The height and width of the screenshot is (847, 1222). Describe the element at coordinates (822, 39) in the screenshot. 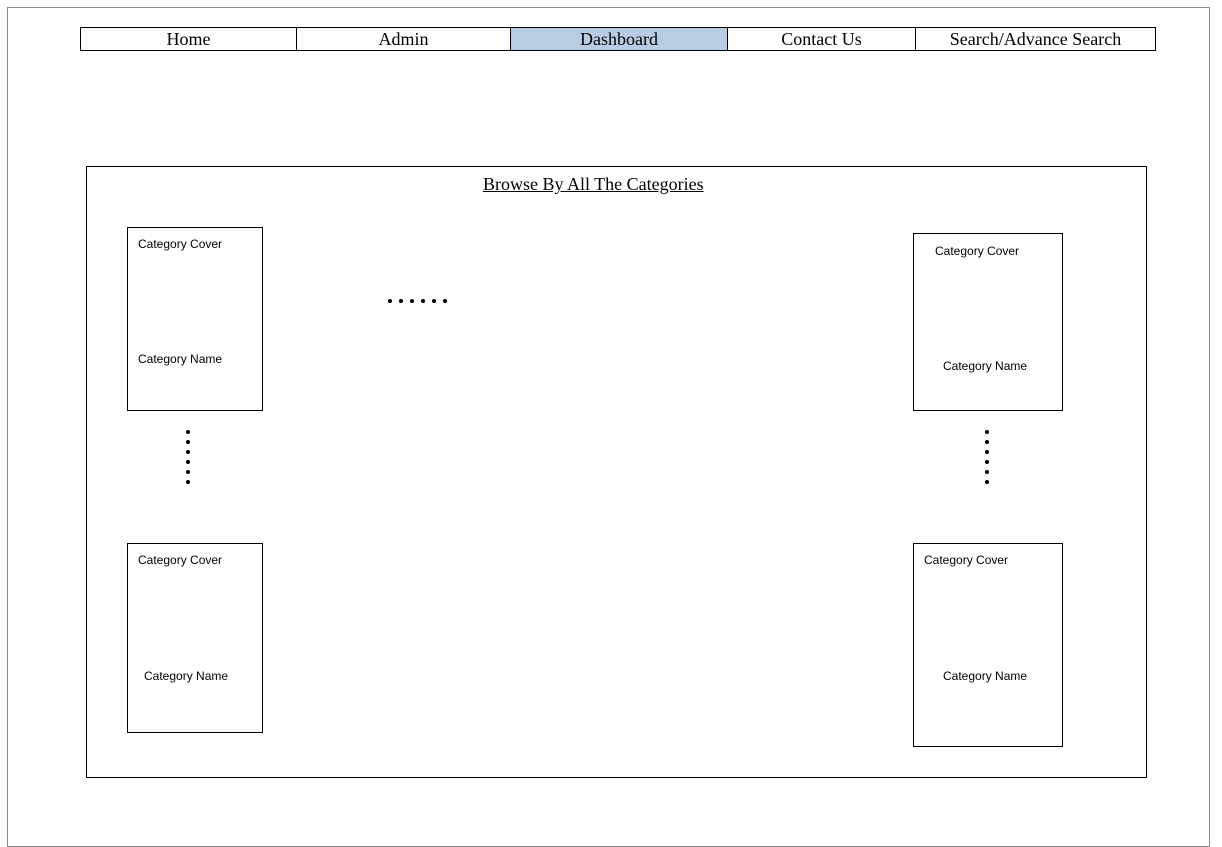

I see `nav-contact-us: Contact Us` at that location.